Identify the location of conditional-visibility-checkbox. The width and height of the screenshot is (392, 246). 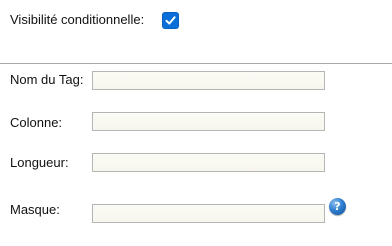
(170, 20).